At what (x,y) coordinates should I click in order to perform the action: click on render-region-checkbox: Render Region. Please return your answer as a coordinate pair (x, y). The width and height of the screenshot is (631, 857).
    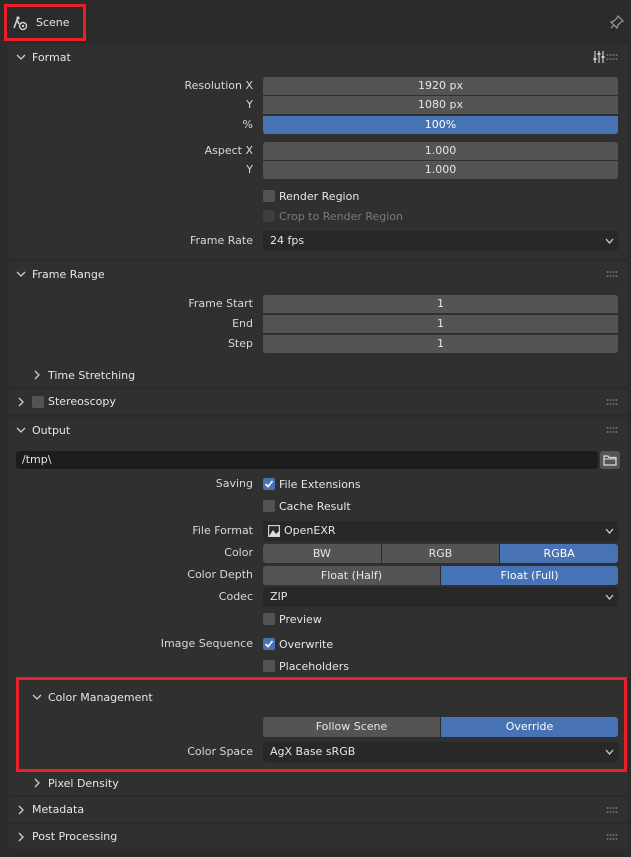
    Looking at the image, I should click on (311, 196).